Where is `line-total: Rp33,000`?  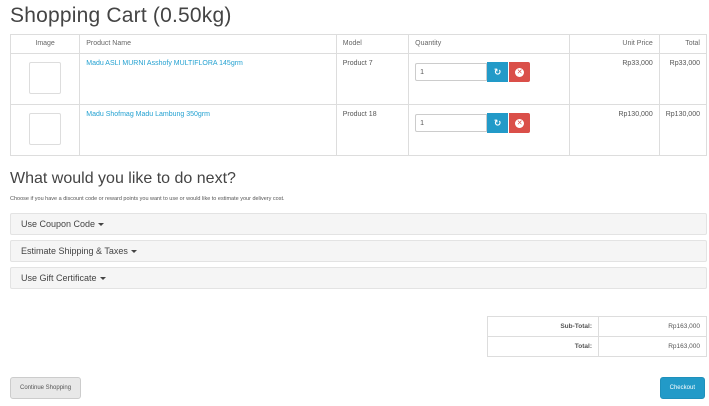
line-total: Rp33,000 is located at coordinates (683, 79).